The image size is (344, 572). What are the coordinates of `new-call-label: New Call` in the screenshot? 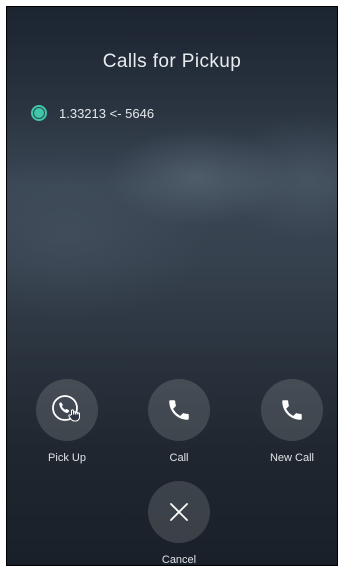 It's located at (291, 458).